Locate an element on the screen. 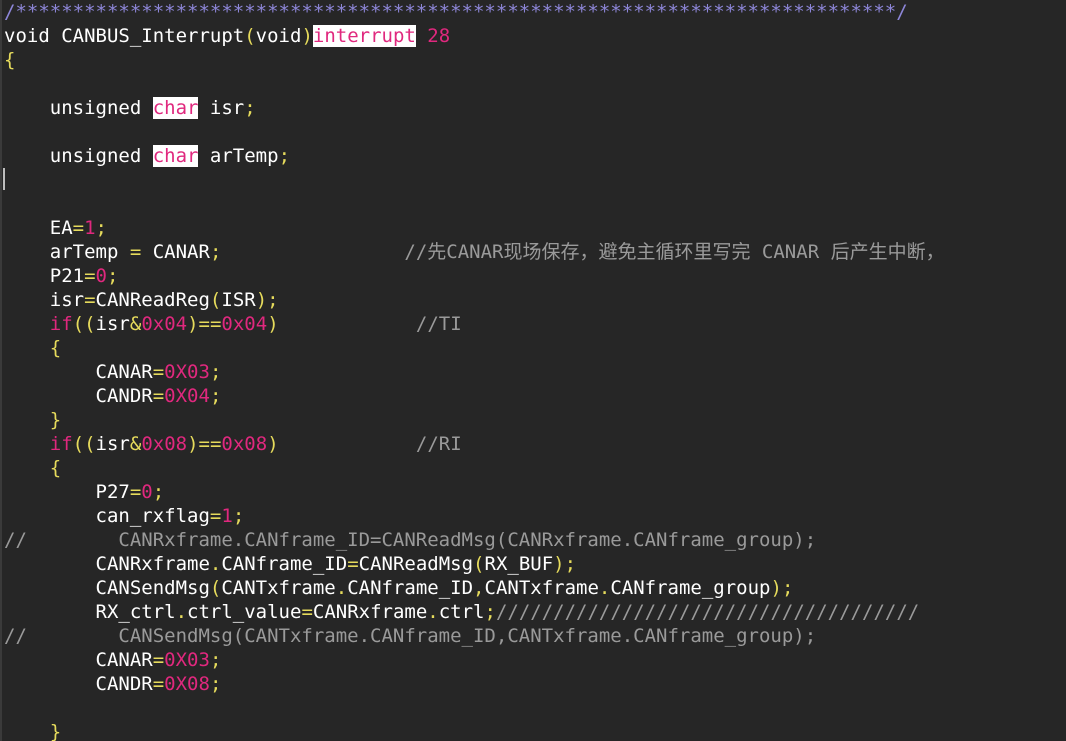  code-line: void CANBUS_Interrupt(void)interrupt 28 is located at coordinates (474, 36).